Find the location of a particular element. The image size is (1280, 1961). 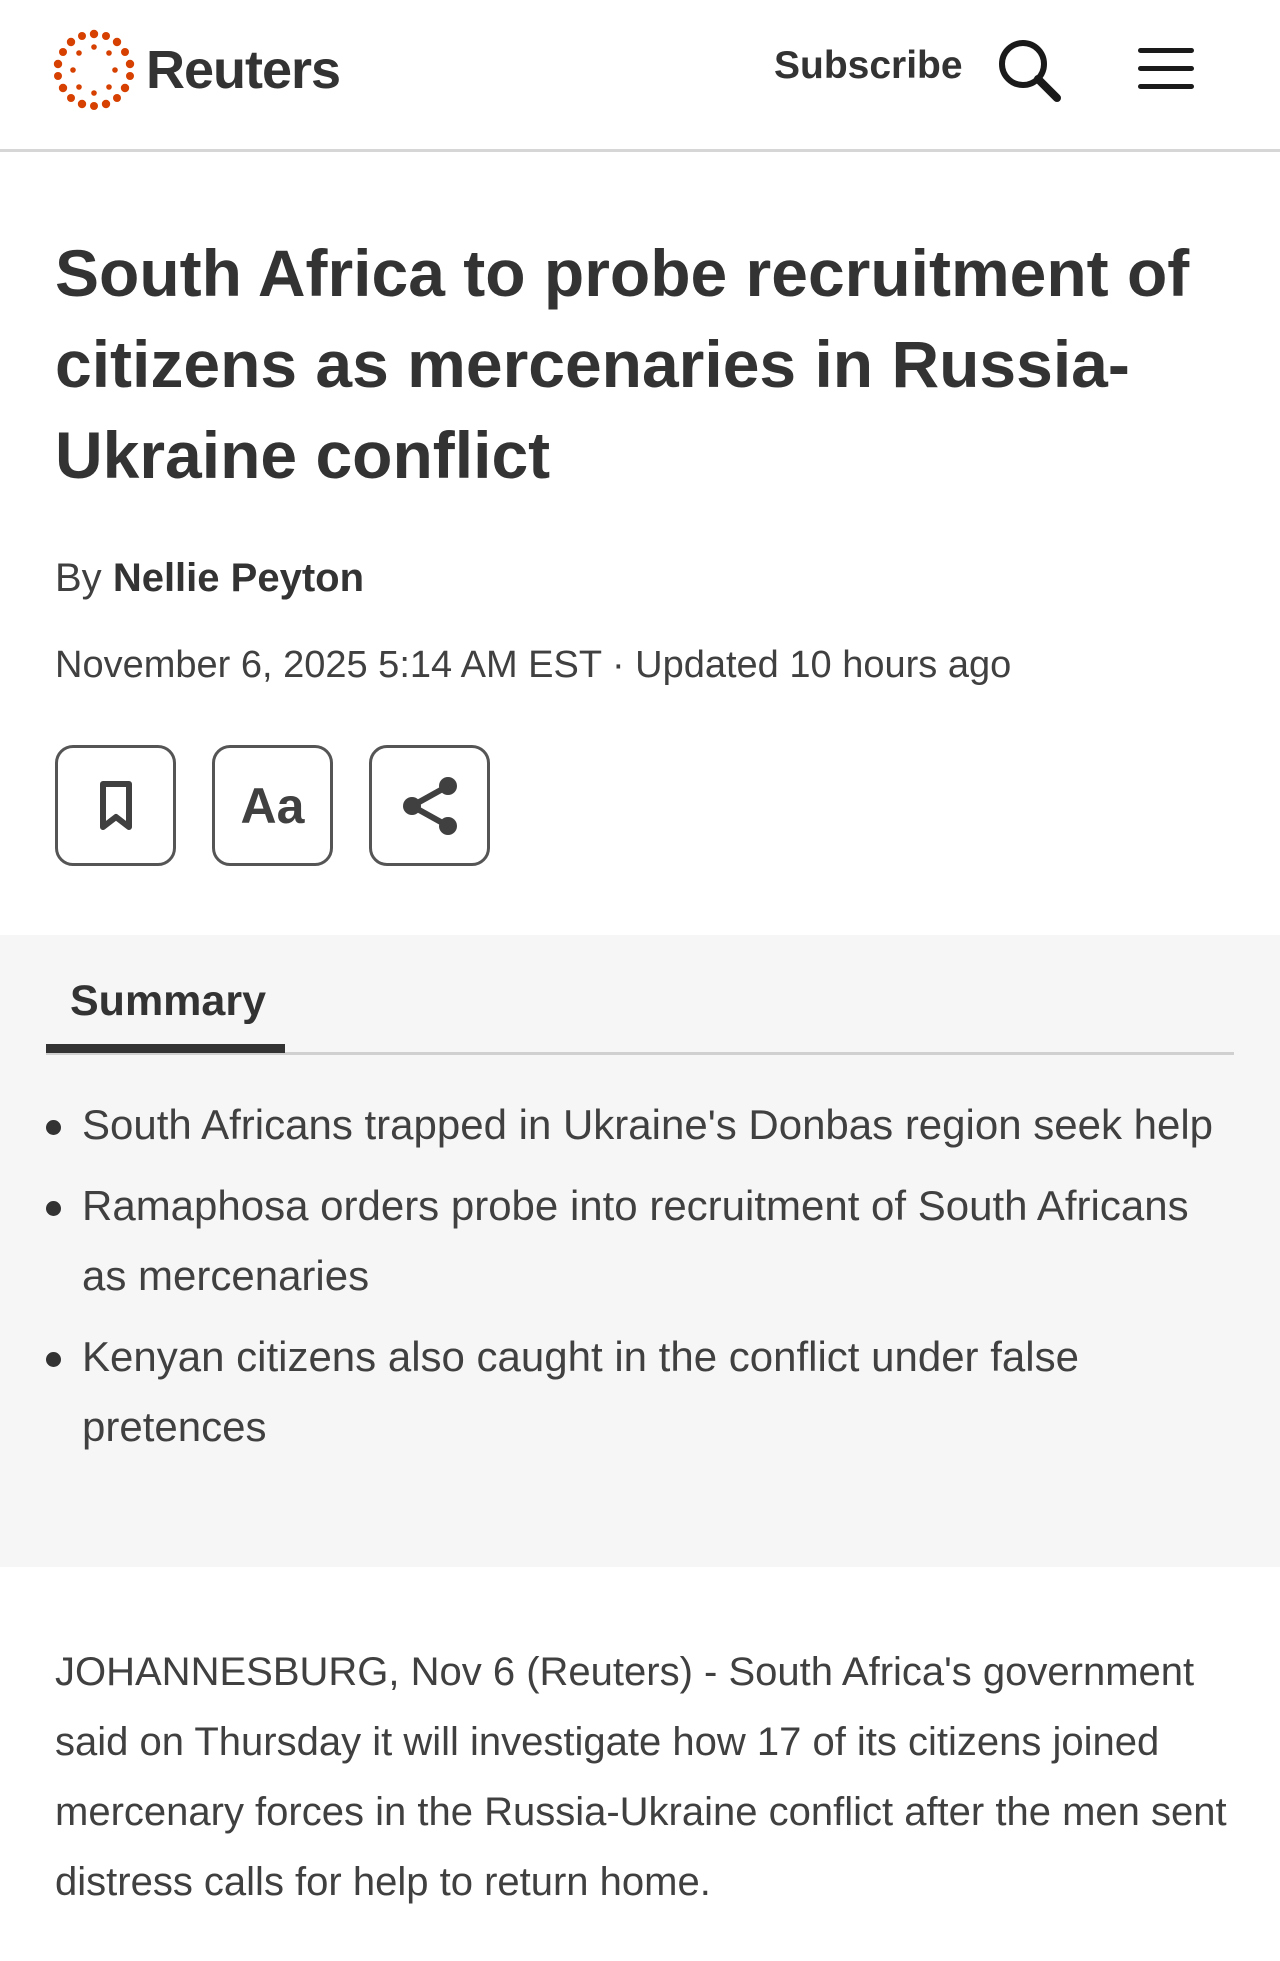

brand-name: Reuters is located at coordinates (243, 70).